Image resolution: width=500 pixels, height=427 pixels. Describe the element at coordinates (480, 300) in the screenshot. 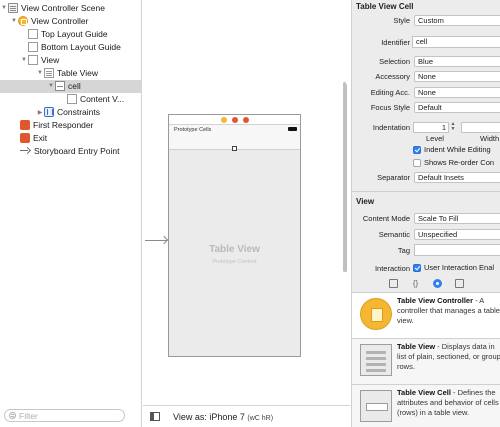

I see `library-item-description: - A` at that location.